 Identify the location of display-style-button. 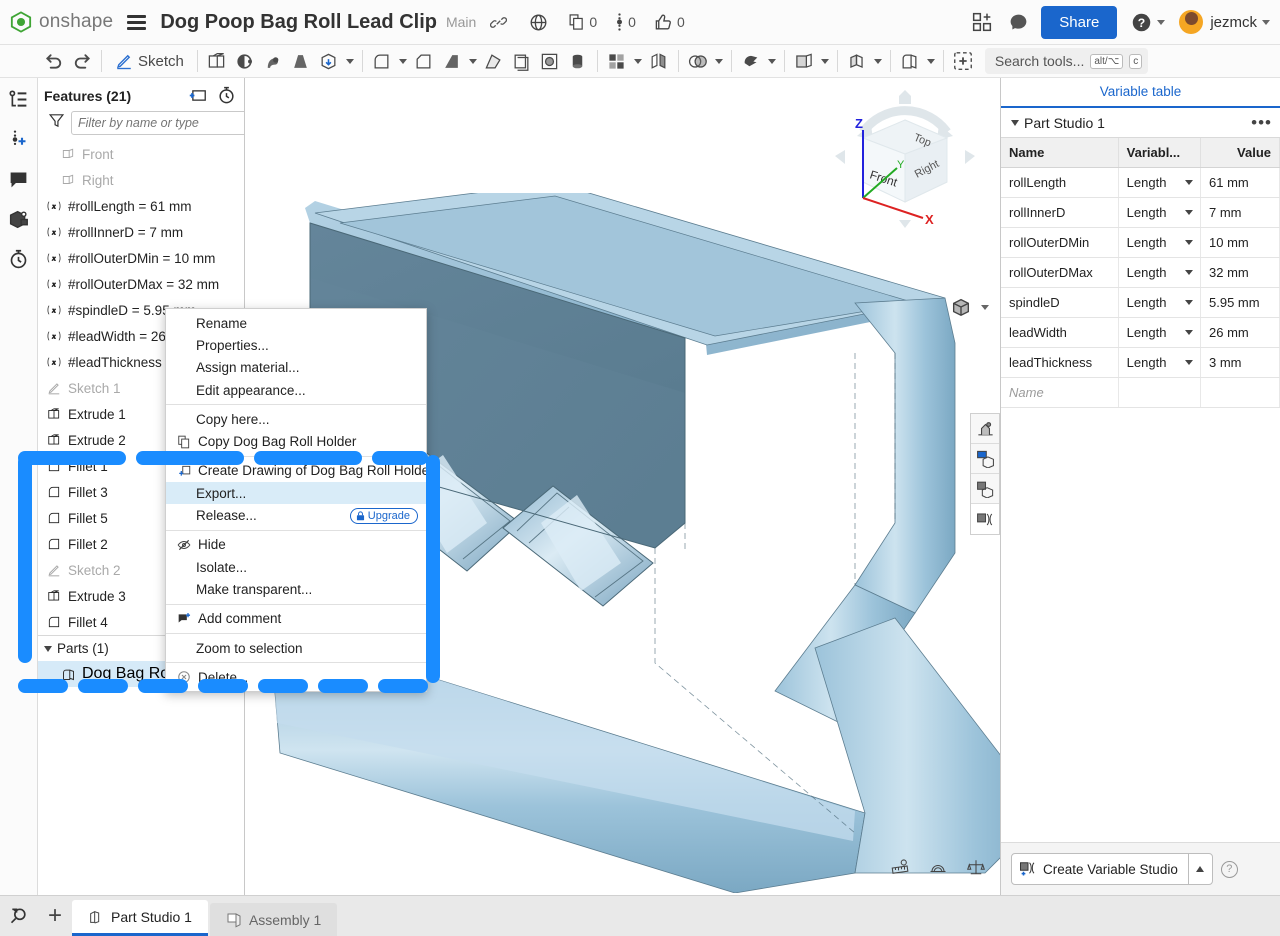
(969, 307).